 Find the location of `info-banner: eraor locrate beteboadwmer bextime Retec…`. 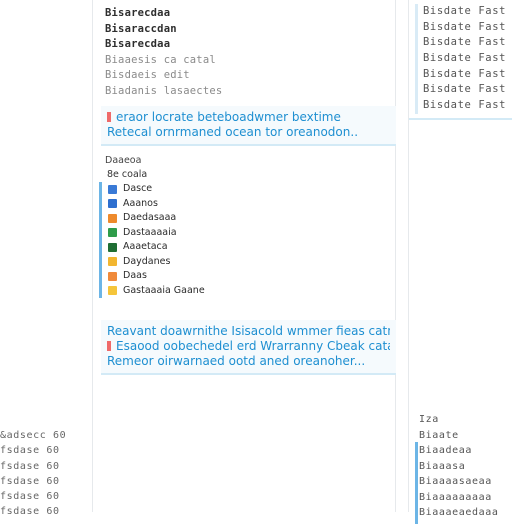

info-banner: eraor locrate beteboadwmer bextime Retec… is located at coordinates (248, 126).